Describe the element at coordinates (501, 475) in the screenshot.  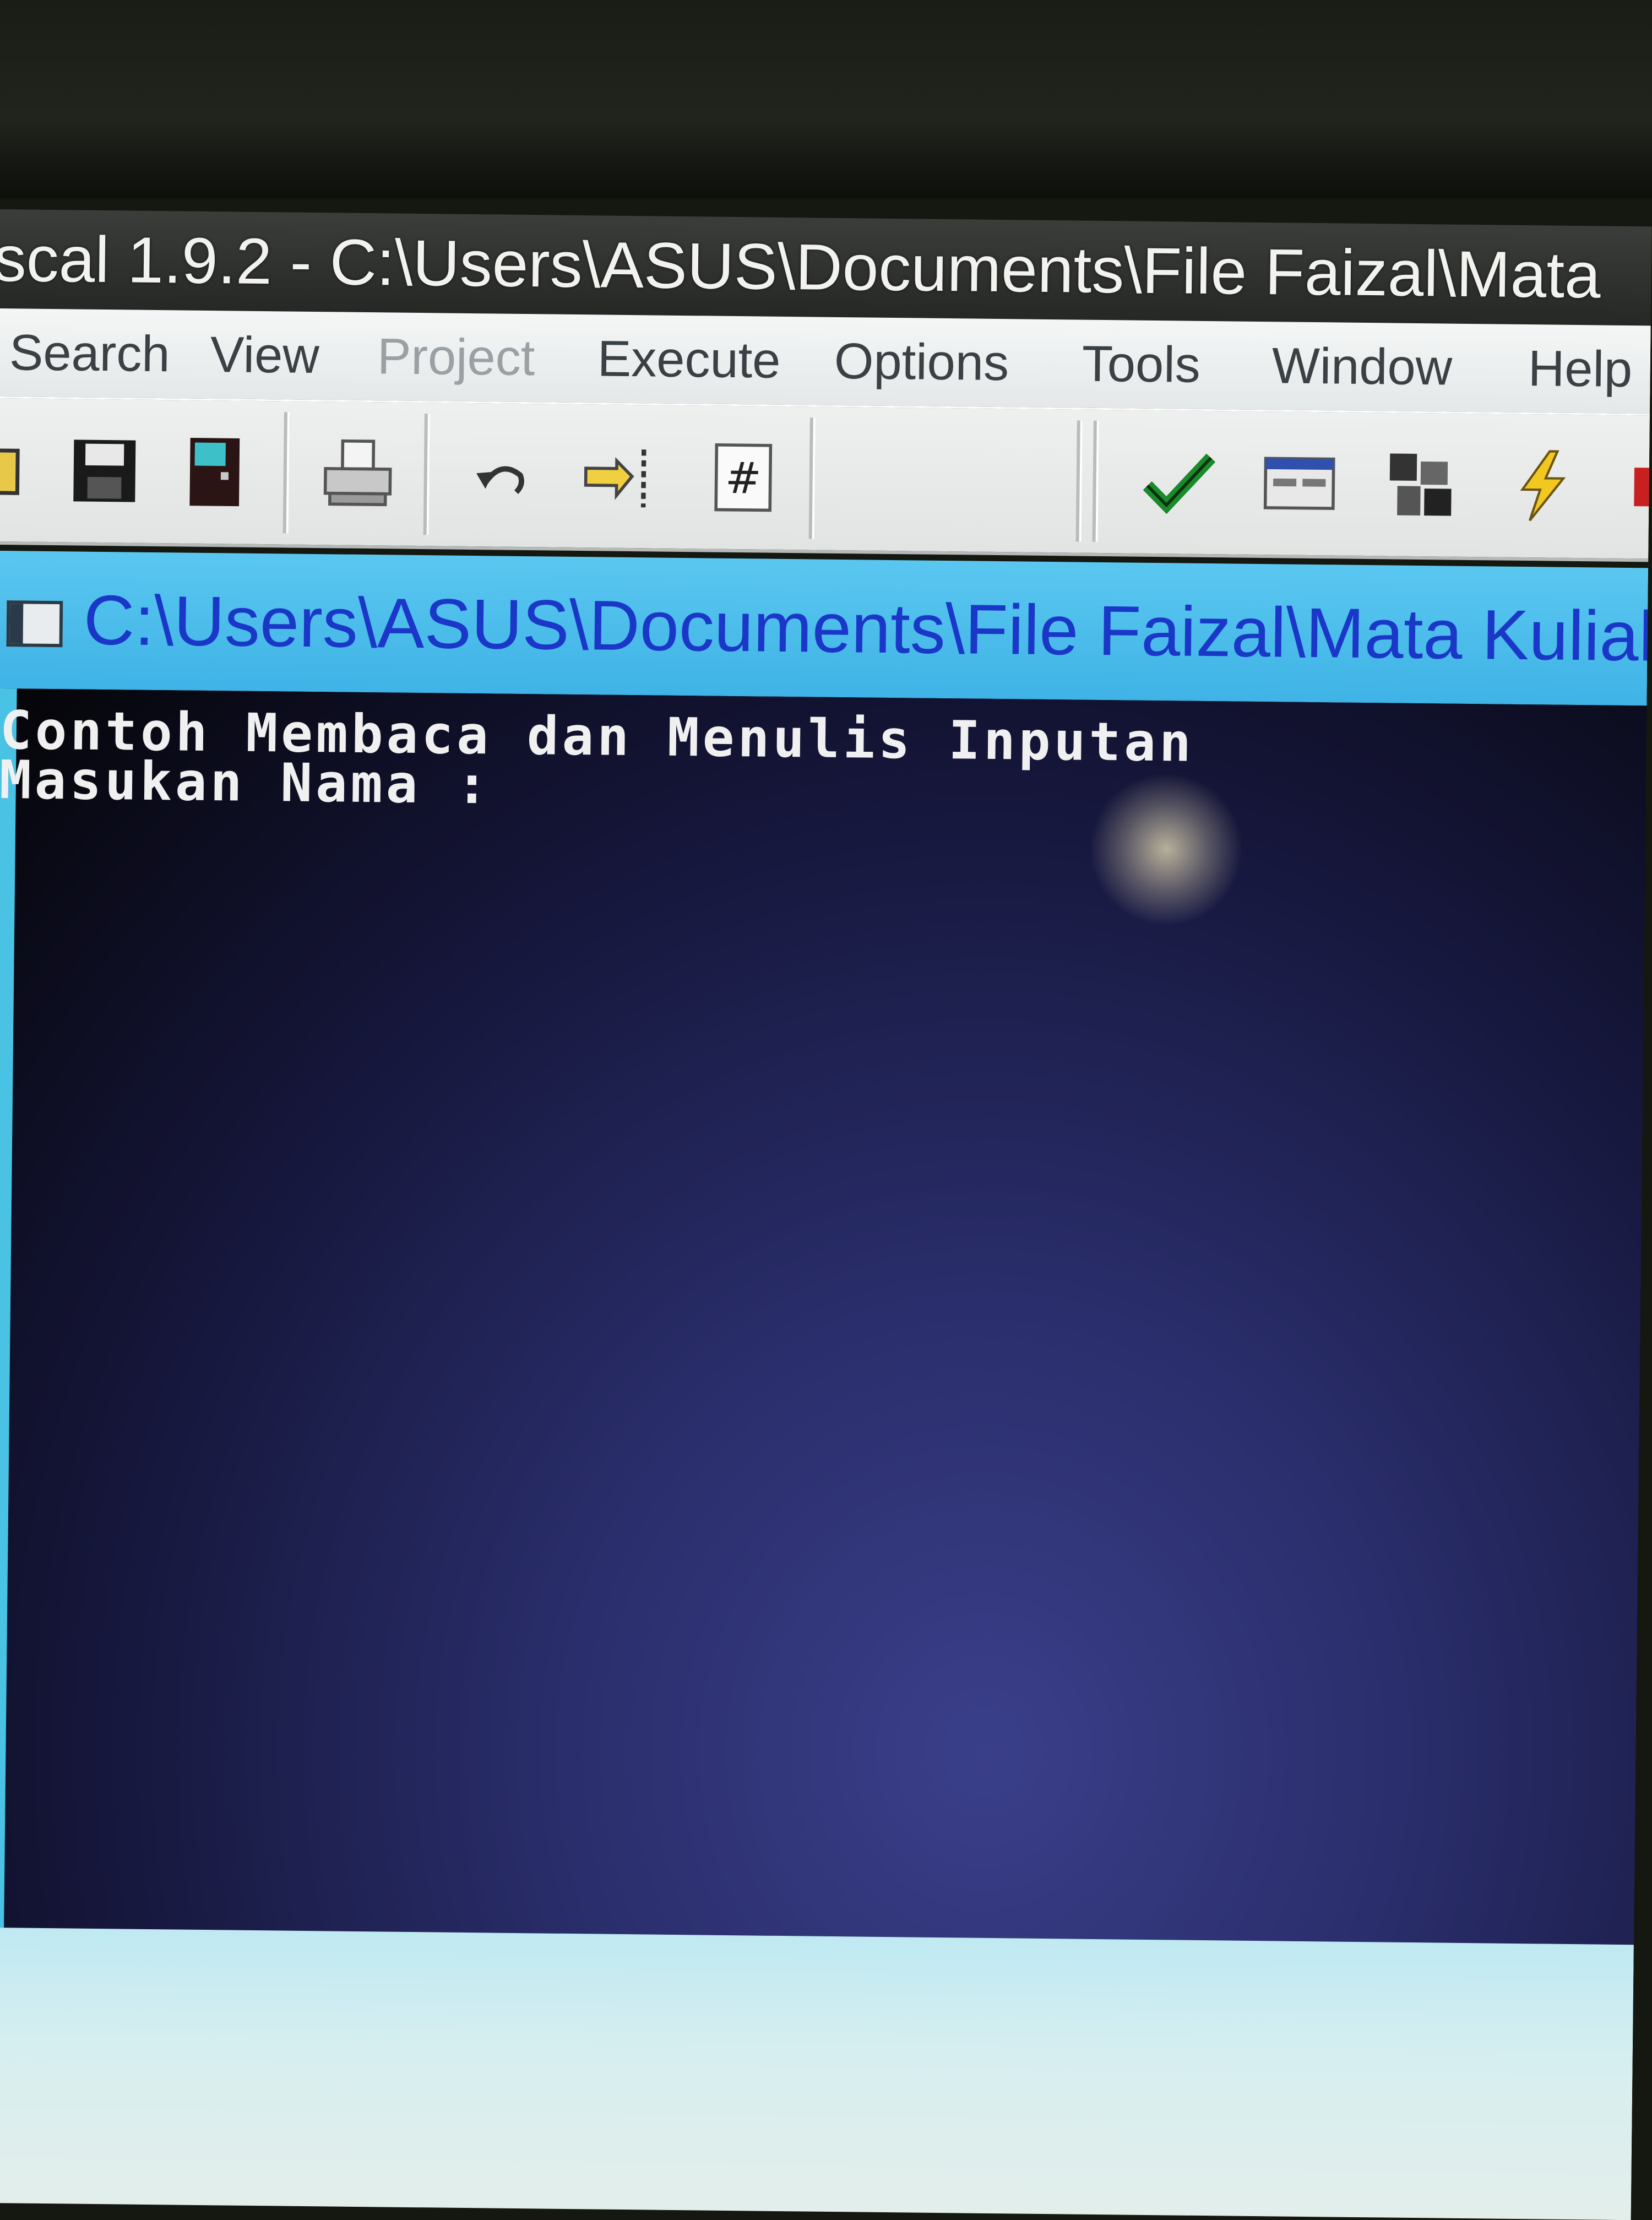
I see `undo-icon` at that location.